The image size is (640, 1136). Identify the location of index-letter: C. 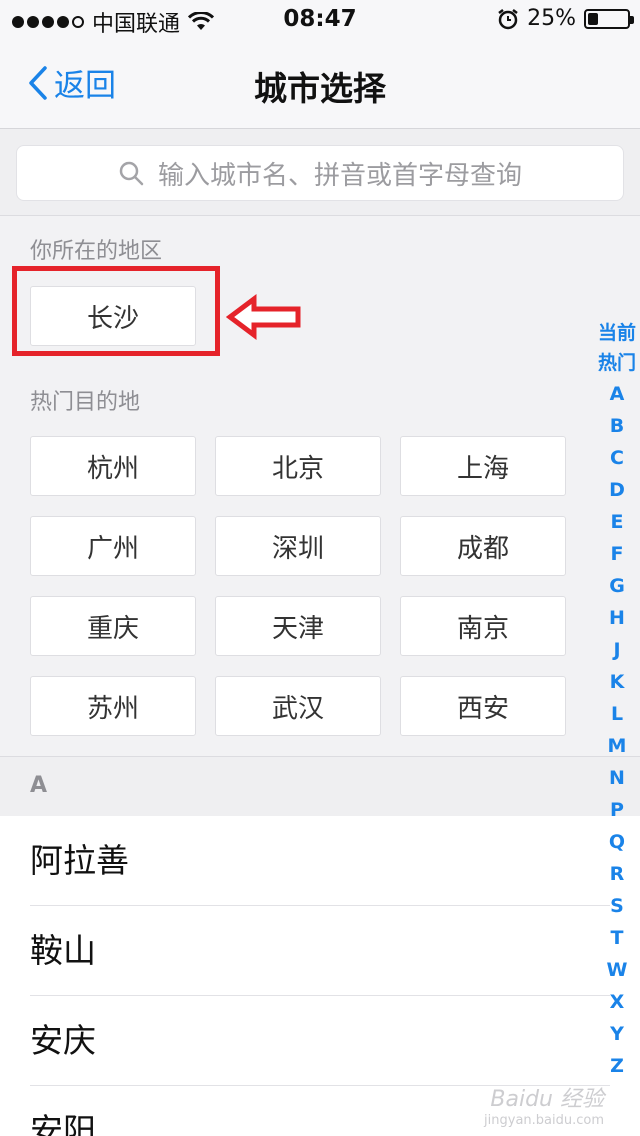
(617, 458).